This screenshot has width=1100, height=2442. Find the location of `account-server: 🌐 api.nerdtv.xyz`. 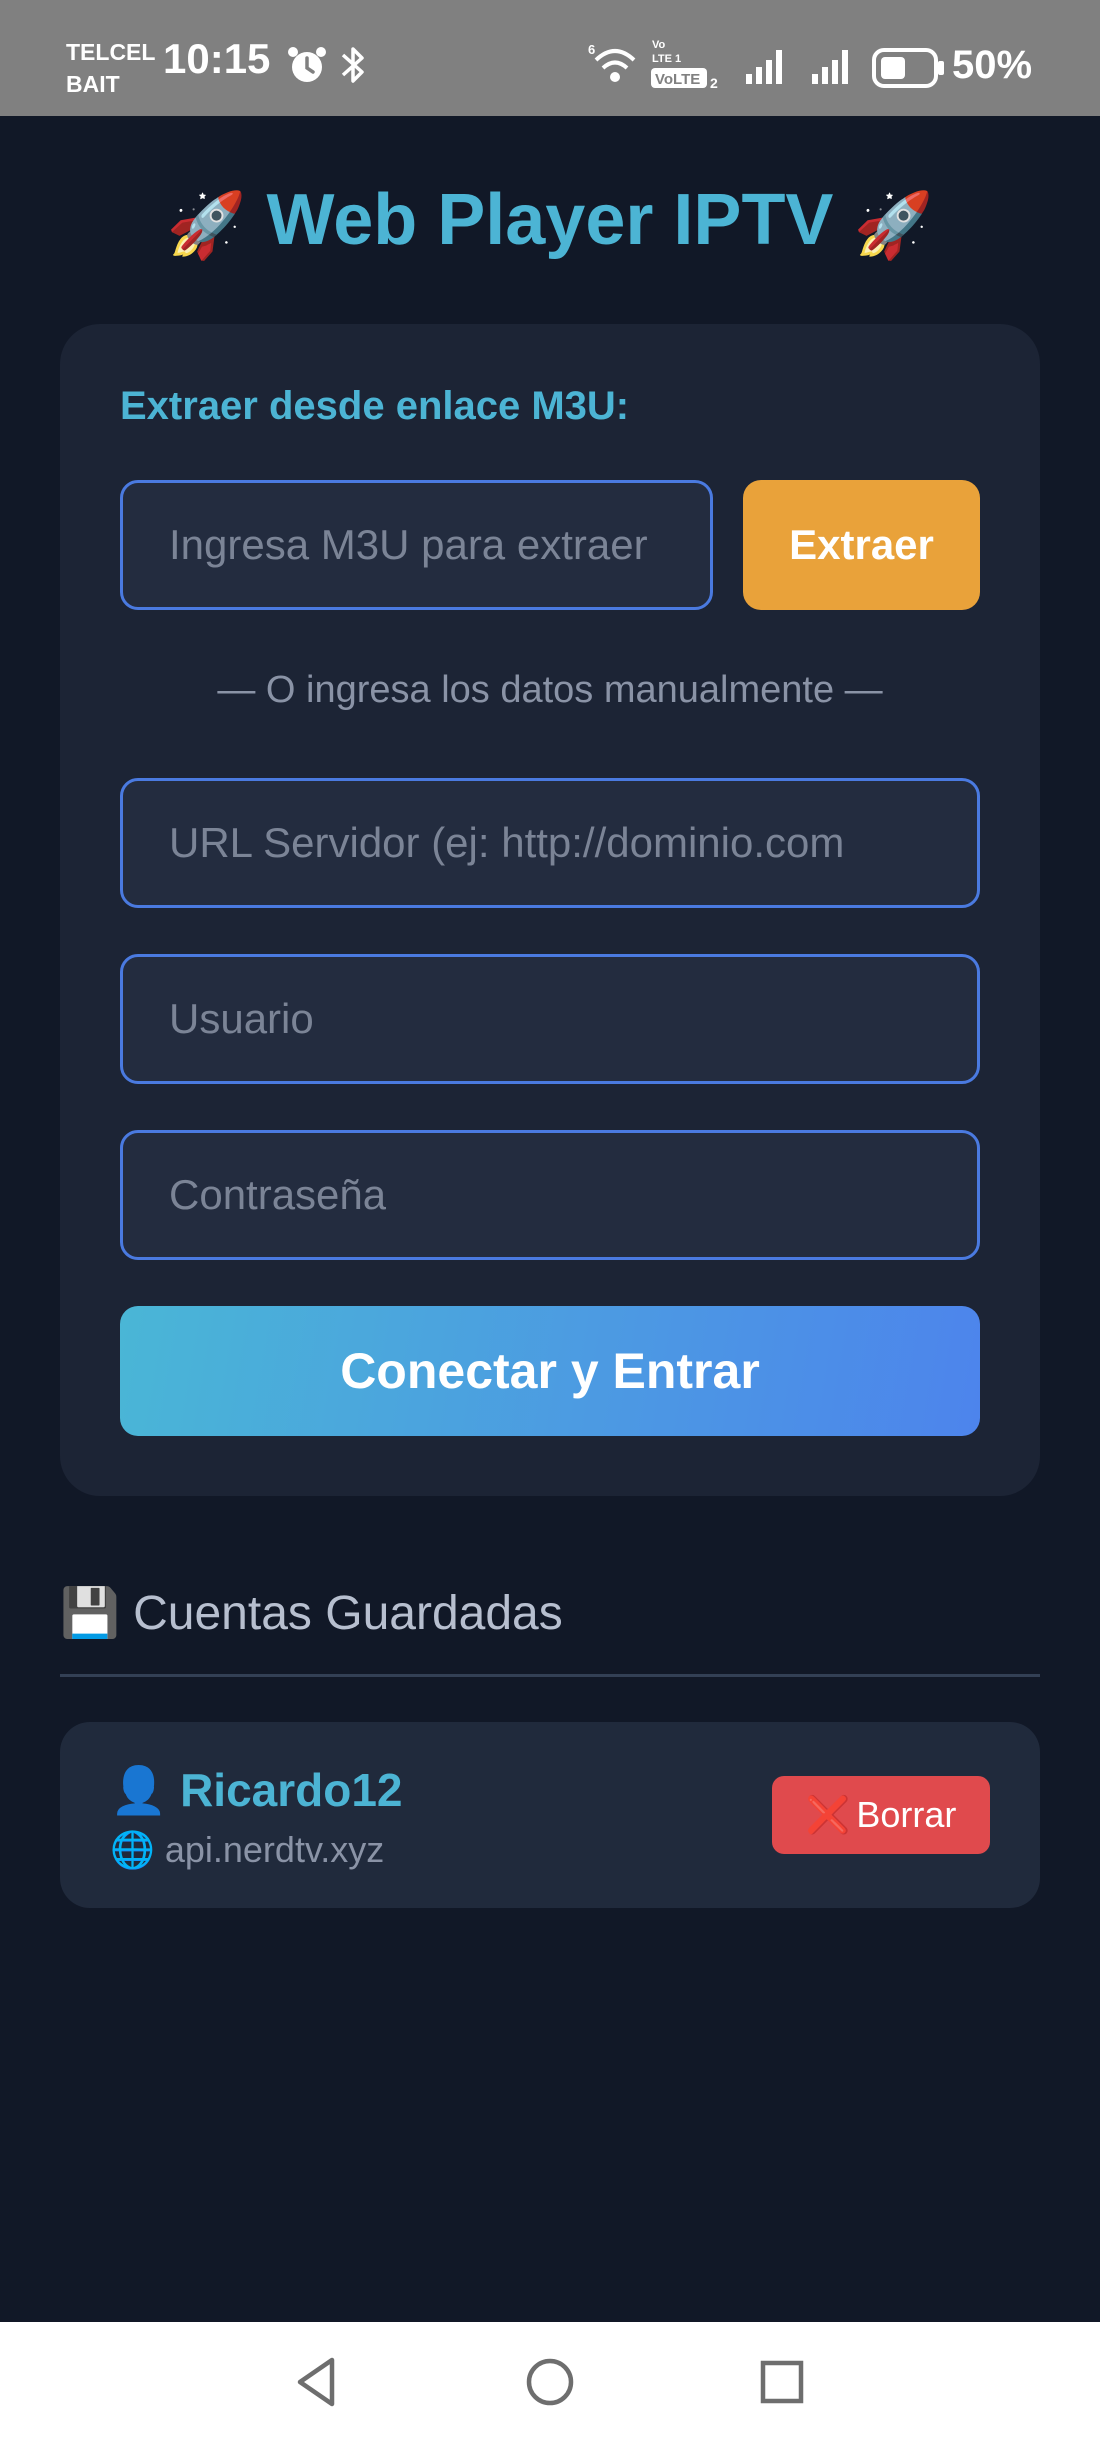

account-server: 🌐 api.nerdtv.xyz is located at coordinates (247, 1850).